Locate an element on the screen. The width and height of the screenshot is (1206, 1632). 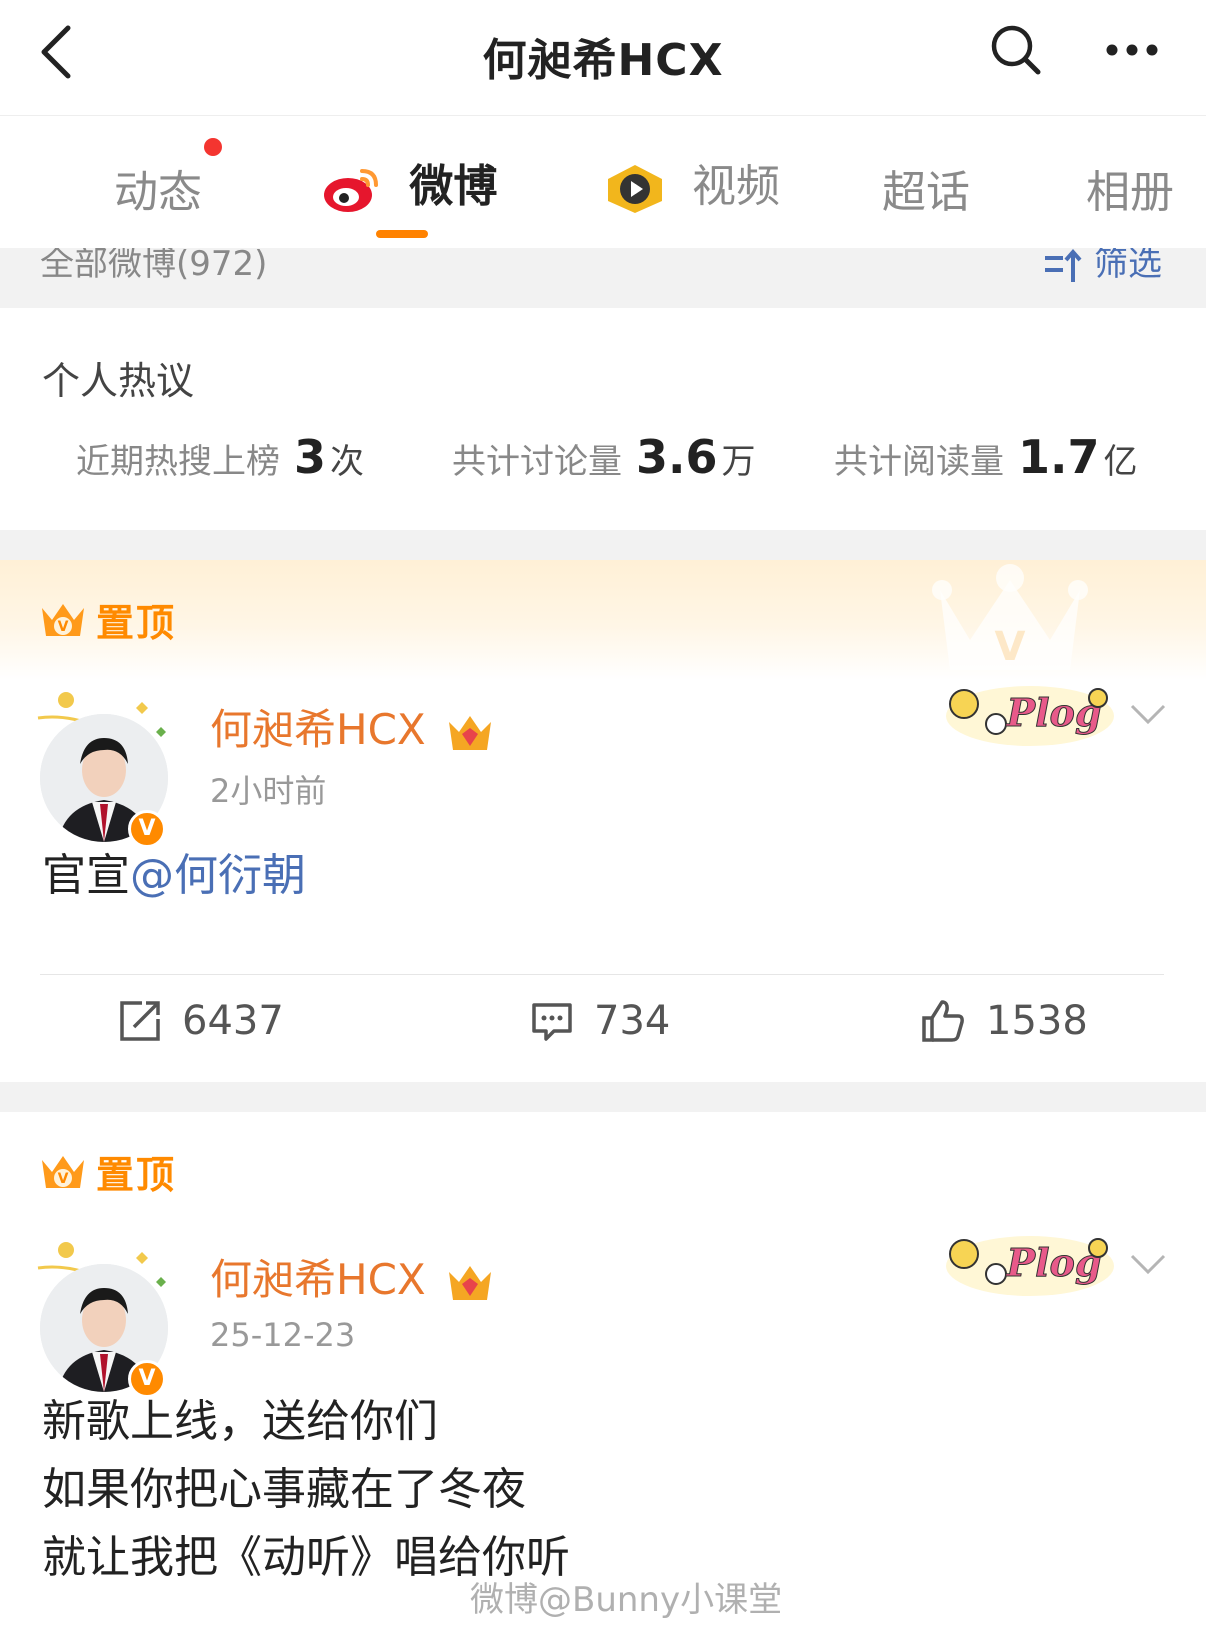
post-text-line: 新歌上线，送给你们 is located at coordinates (240, 1421).